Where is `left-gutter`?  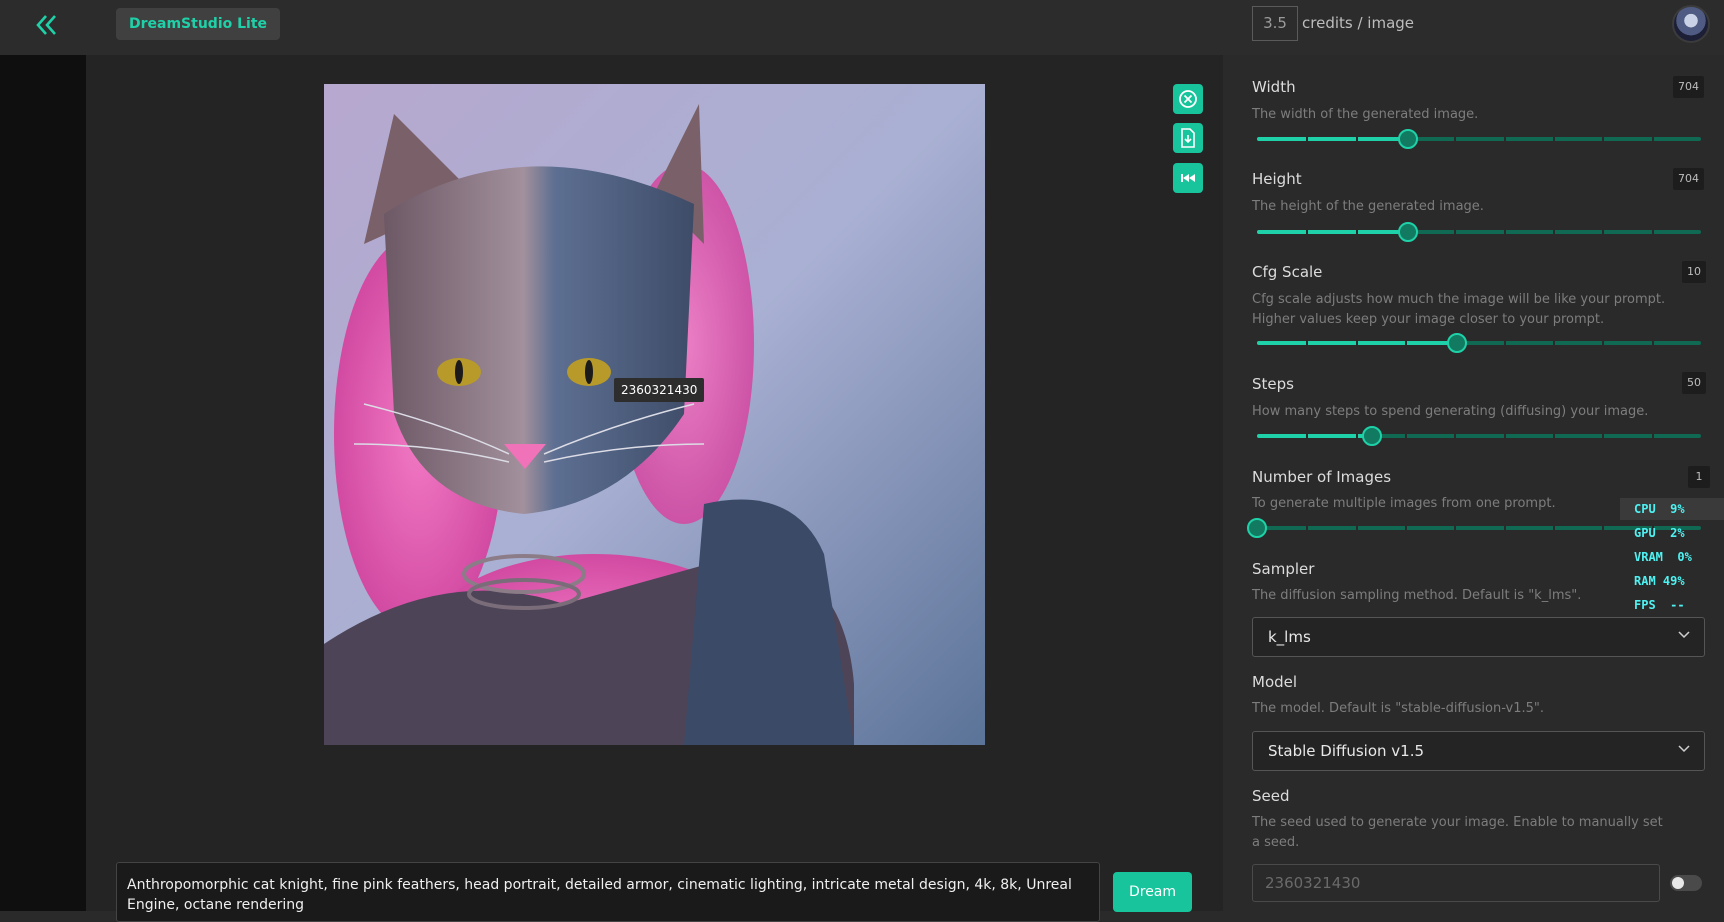
left-gutter is located at coordinates (101, 483).